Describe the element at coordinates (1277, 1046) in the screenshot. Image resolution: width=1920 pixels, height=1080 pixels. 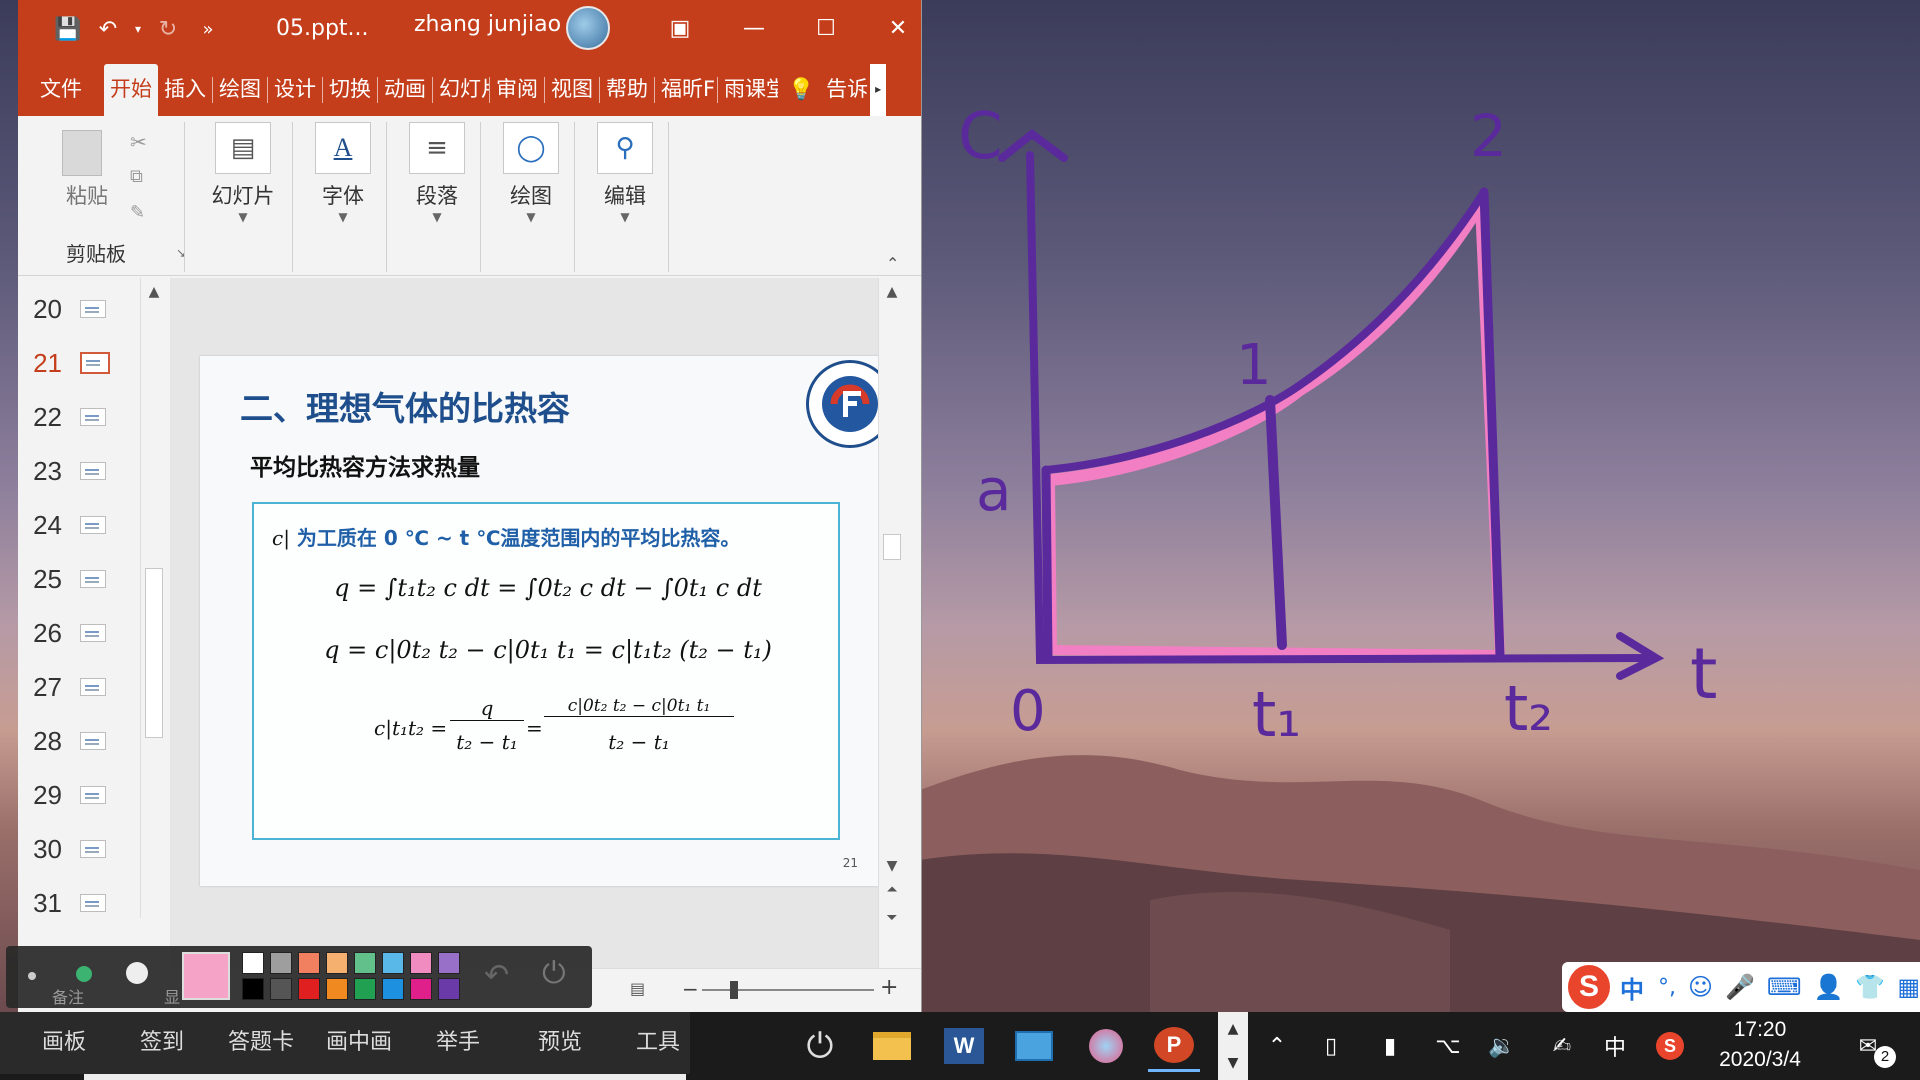
I see `show-hidden-icons: ⌃` at that location.